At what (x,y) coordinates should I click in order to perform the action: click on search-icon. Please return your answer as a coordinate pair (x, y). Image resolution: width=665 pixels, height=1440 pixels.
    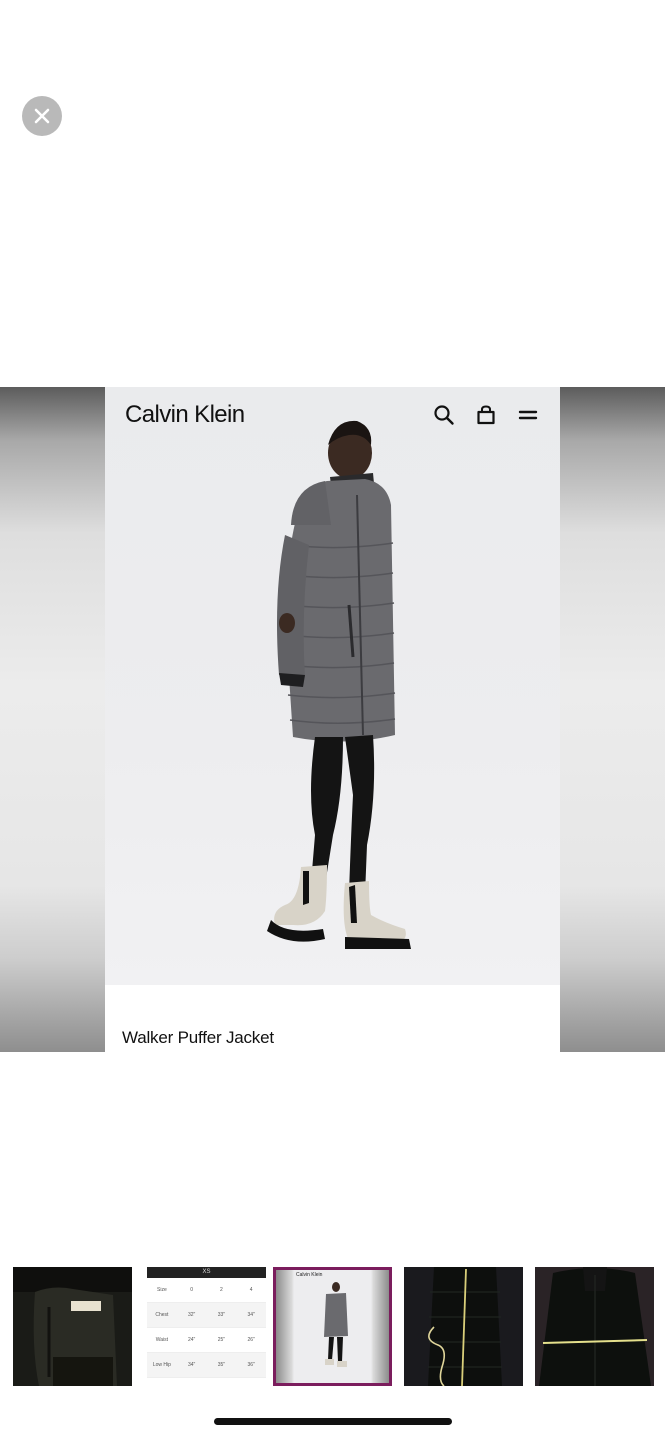
    Looking at the image, I should click on (444, 415).